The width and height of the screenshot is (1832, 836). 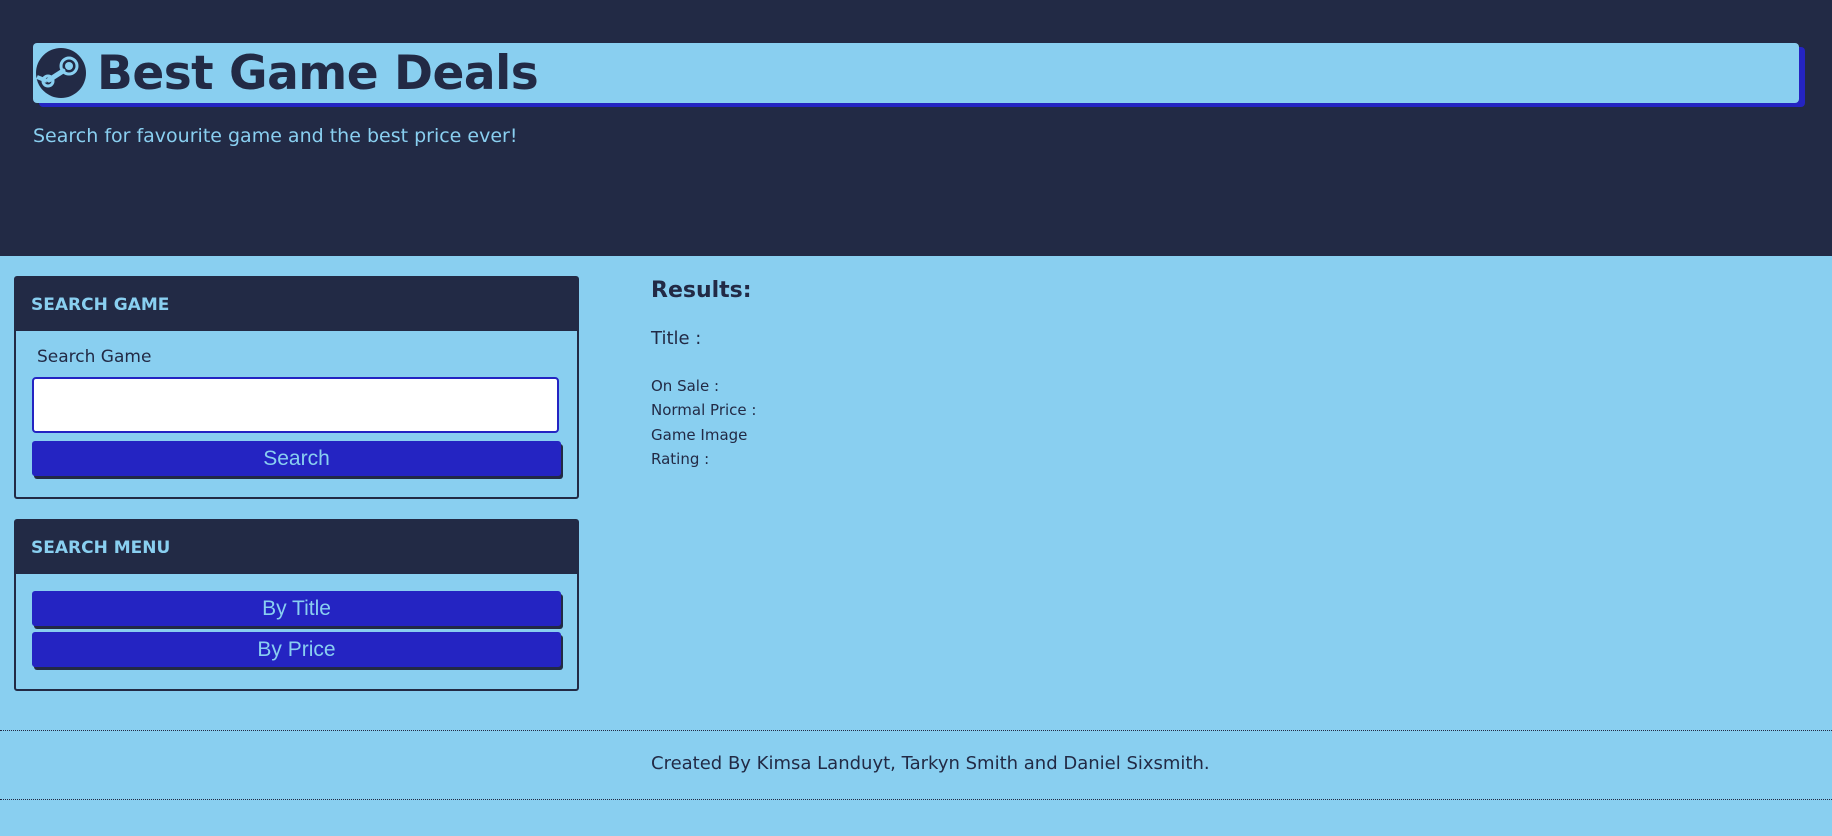 What do you see at coordinates (685, 386) in the screenshot?
I see `result-on-sale-label: On Sale :` at bounding box center [685, 386].